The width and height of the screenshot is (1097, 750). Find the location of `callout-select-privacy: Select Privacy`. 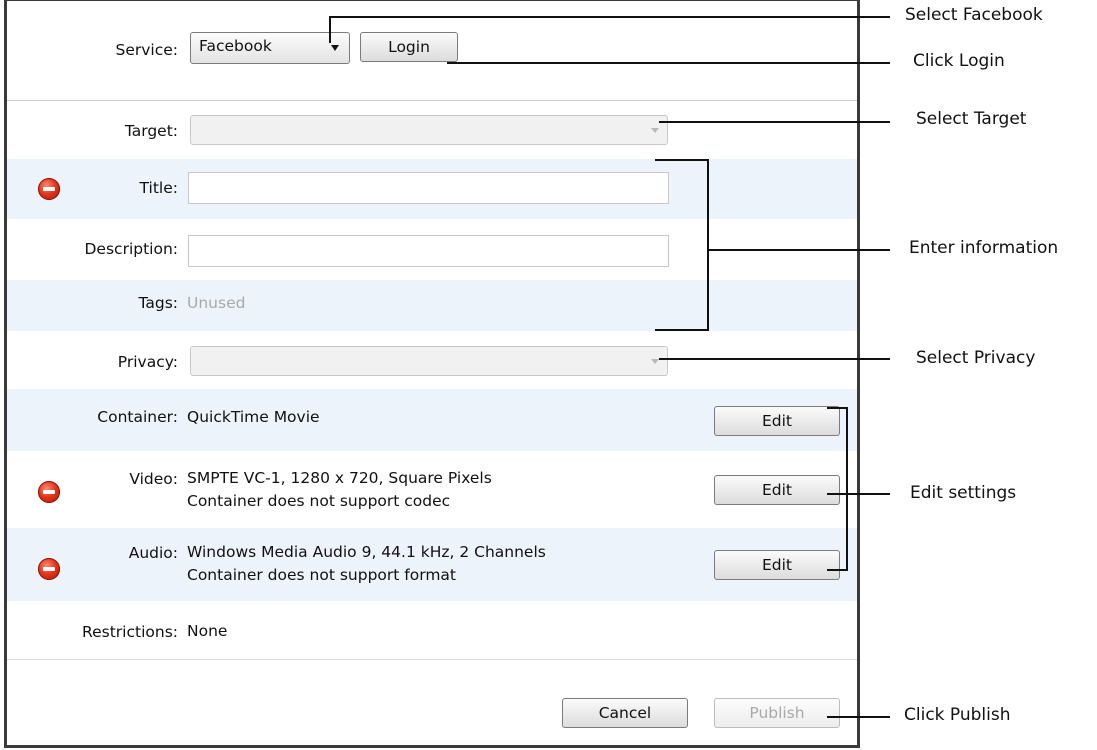

callout-select-privacy: Select Privacy is located at coordinates (976, 358).